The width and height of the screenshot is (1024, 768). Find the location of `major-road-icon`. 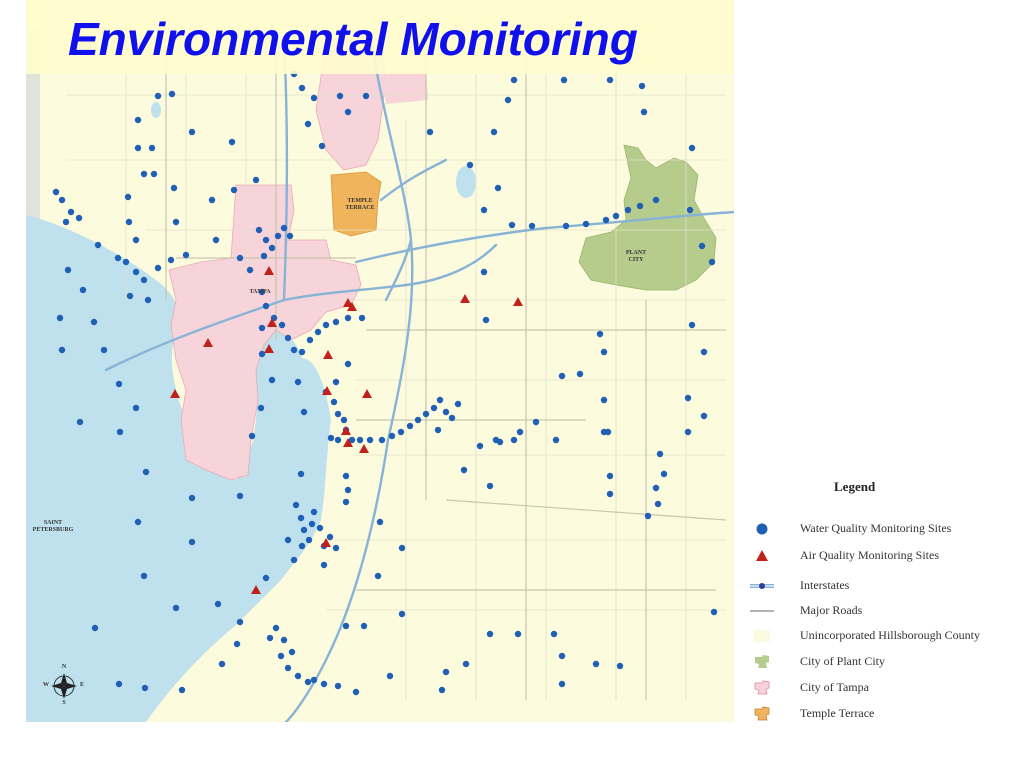

major-road-icon is located at coordinates (762, 611).